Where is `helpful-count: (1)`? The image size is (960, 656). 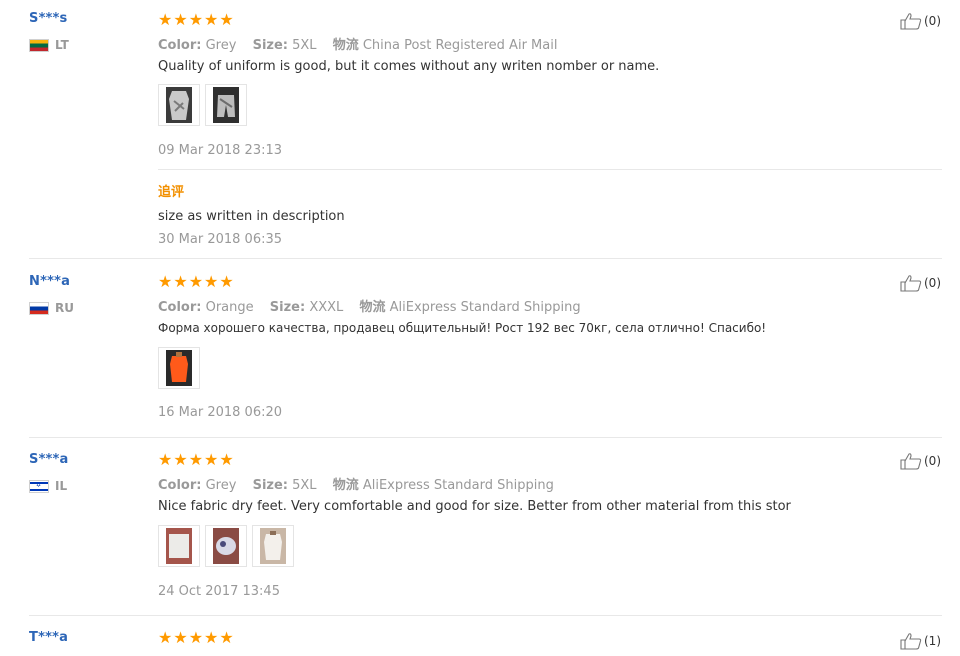 helpful-count: (1) is located at coordinates (932, 641).